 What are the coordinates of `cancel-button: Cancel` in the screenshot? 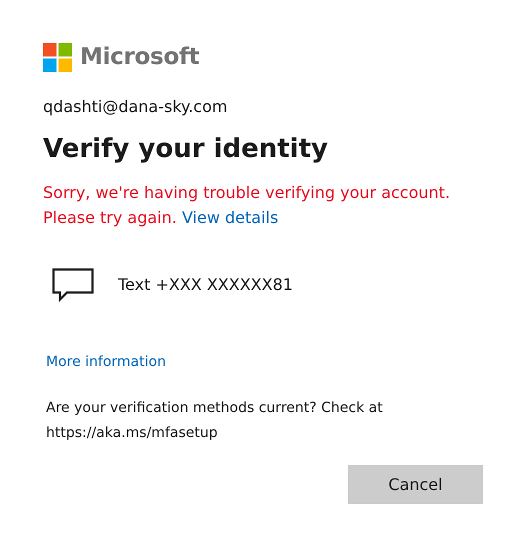 It's located at (415, 484).